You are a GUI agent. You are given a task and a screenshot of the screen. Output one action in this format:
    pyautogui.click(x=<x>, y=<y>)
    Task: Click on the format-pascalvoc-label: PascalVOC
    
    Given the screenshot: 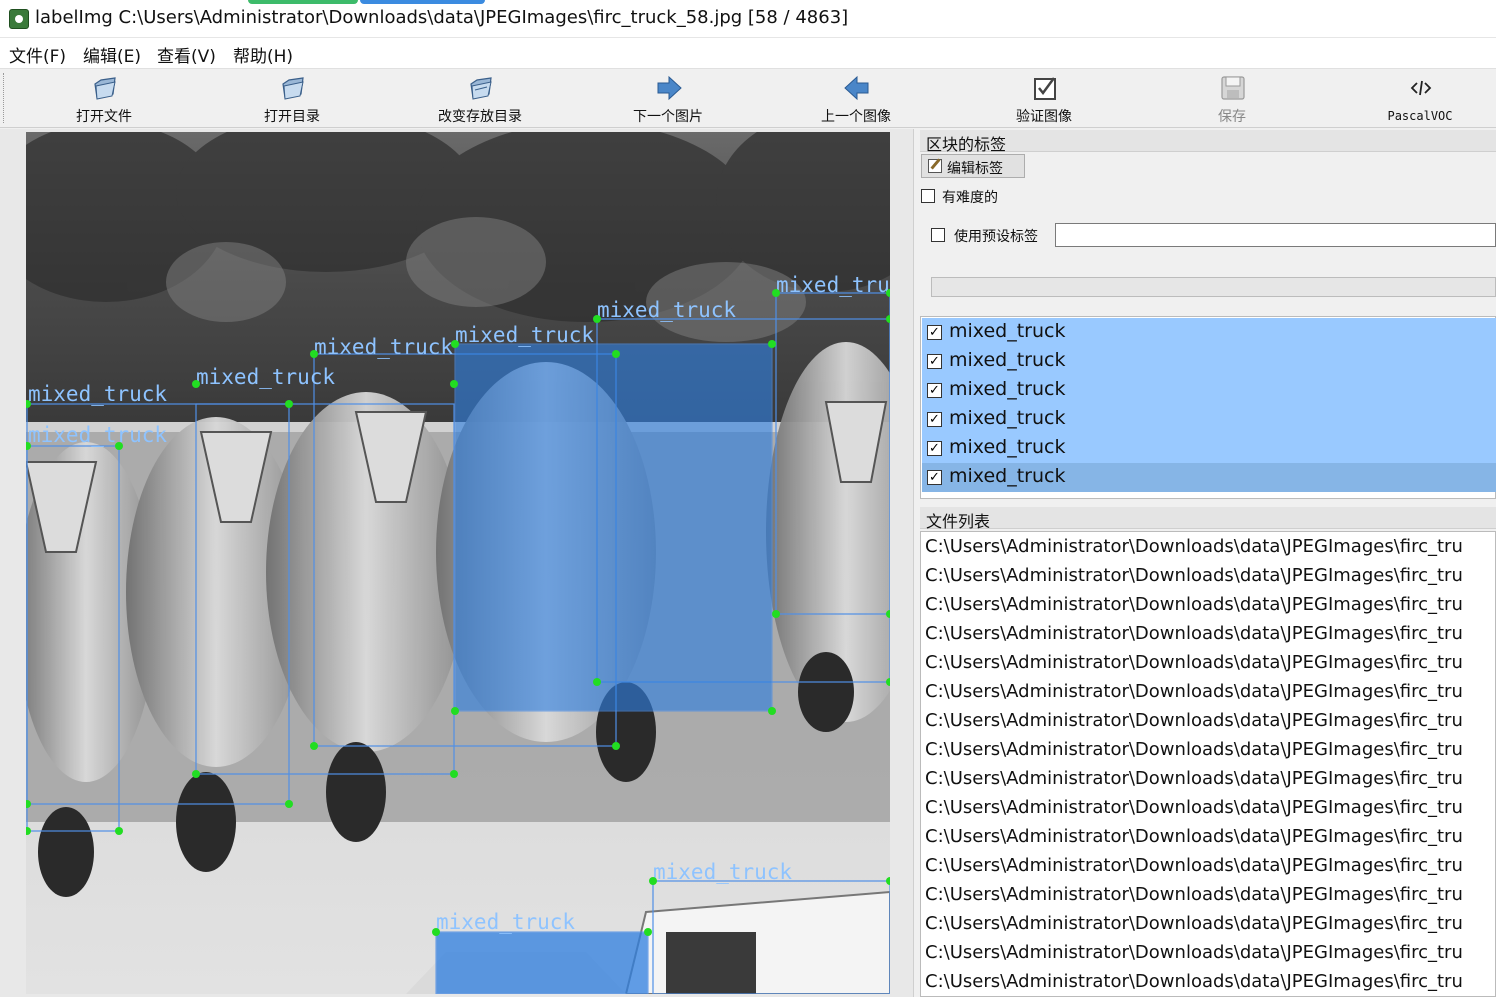 What is the action you would take?
    pyautogui.click(x=1420, y=116)
    